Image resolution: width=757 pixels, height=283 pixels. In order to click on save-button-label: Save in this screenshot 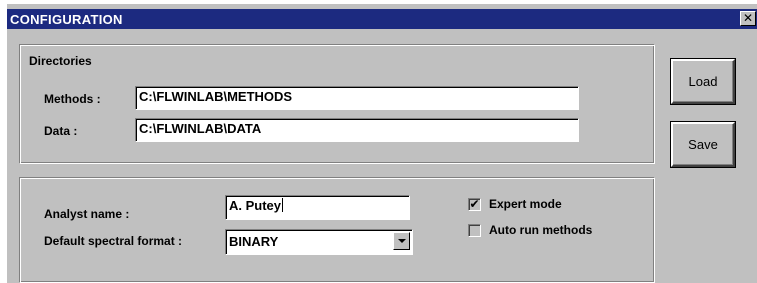, I will do `click(703, 144)`.